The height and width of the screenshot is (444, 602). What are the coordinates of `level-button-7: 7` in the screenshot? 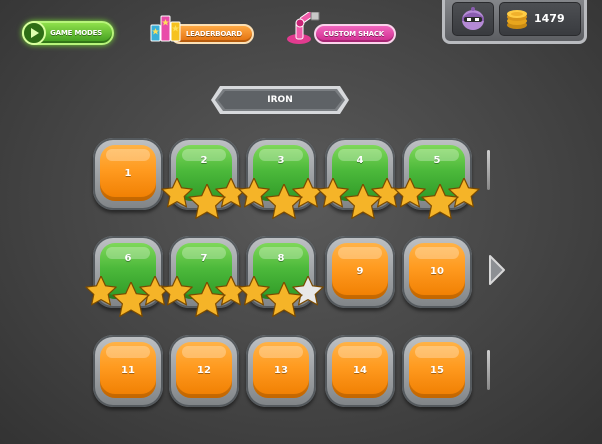 It's located at (204, 277).